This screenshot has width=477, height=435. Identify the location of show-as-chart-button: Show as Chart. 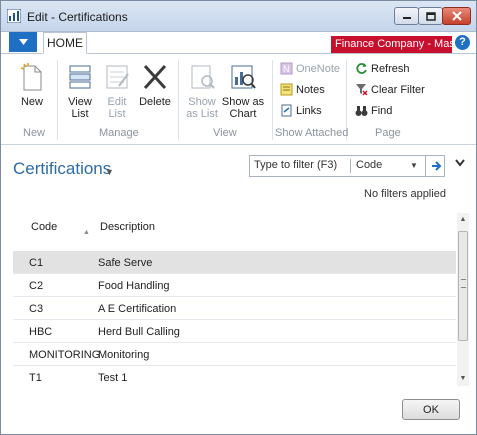
(243, 91).